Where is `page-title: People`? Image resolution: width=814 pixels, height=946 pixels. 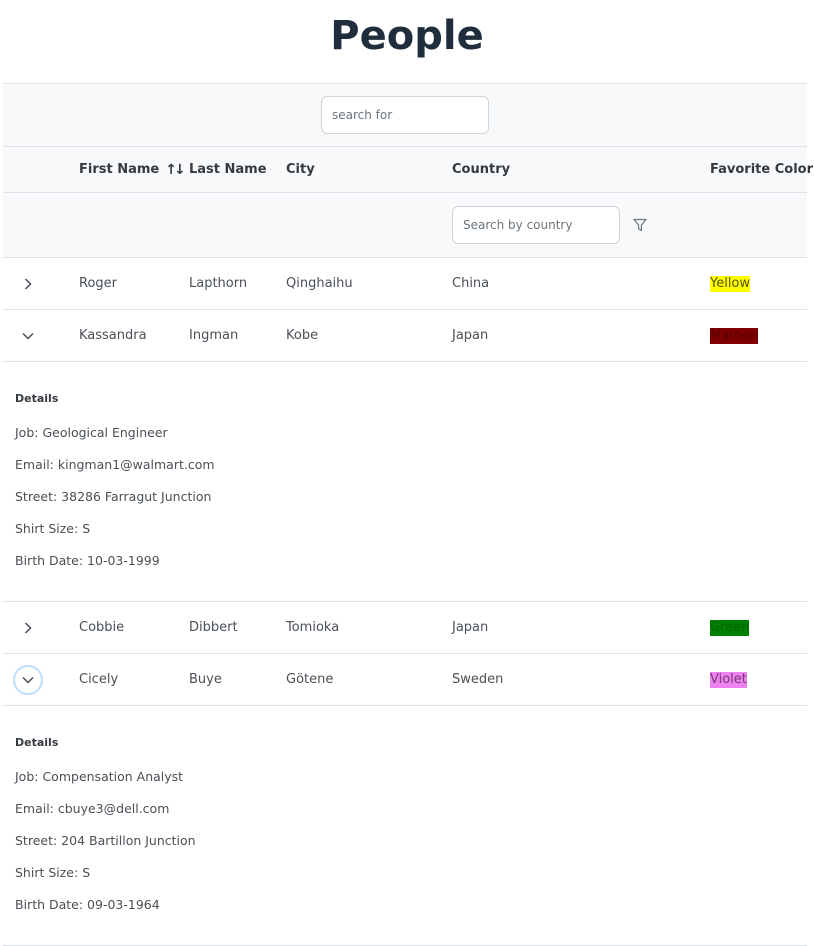
page-title: People is located at coordinates (407, 36).